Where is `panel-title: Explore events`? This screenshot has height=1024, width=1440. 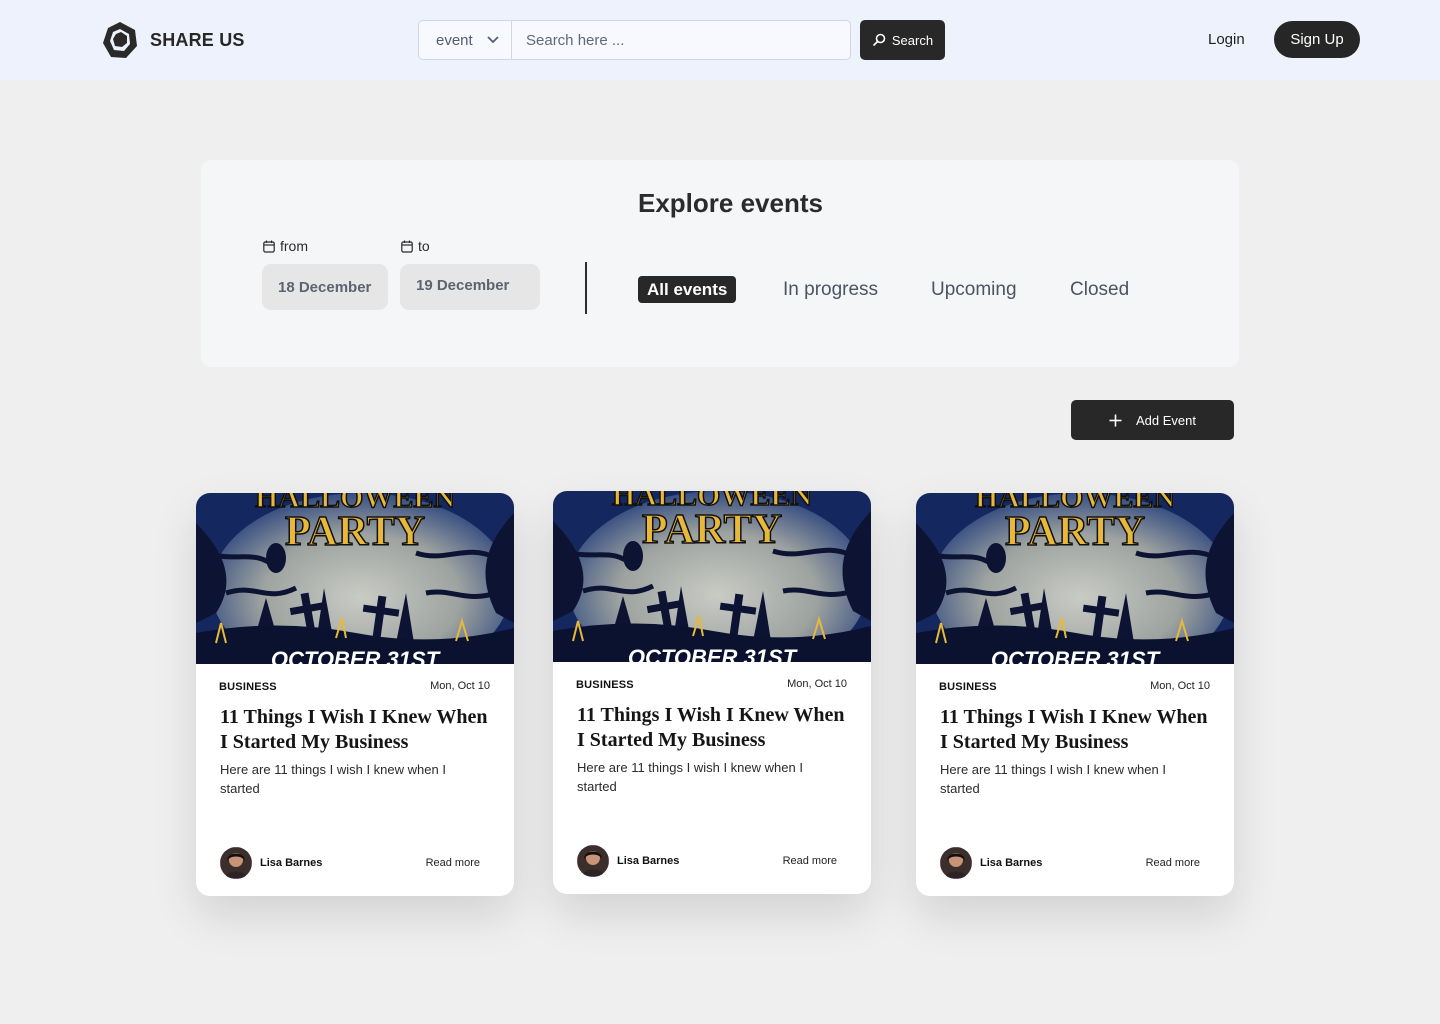
panel-title: Explore events is located at coordinates (730, 203).